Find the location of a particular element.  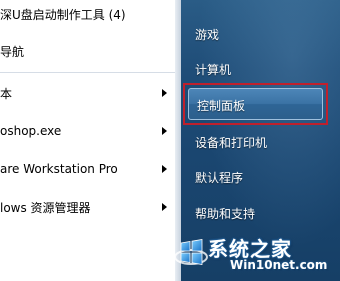

program-list-divider is located at coordinates (90, 72).